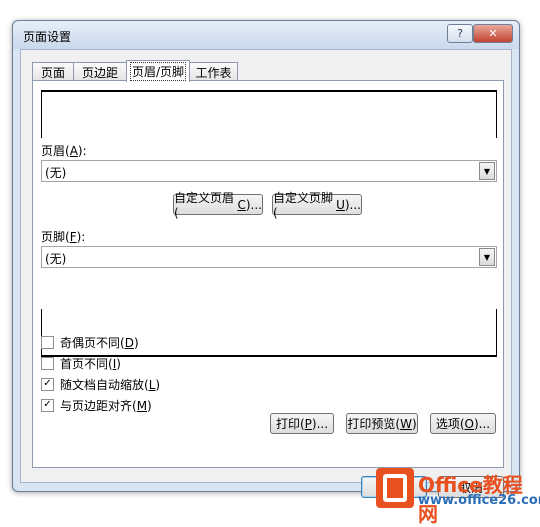  I want to click on footer-select-value: (无), so click(56, 259).